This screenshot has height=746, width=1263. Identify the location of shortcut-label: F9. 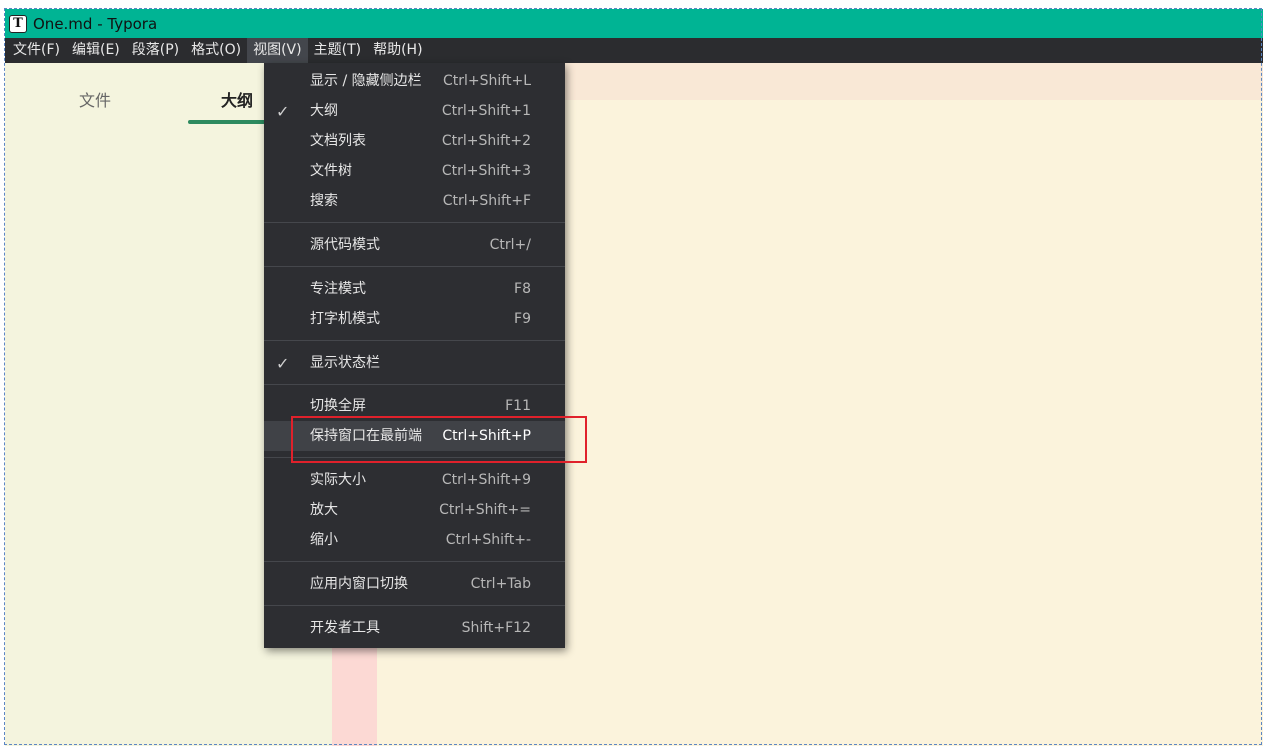
(522, 319).